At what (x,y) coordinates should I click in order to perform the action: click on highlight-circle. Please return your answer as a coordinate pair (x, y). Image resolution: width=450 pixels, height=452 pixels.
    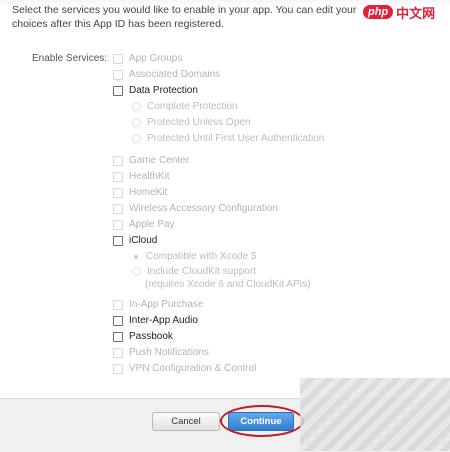
    Looking at the image, I should click on (262, 421).